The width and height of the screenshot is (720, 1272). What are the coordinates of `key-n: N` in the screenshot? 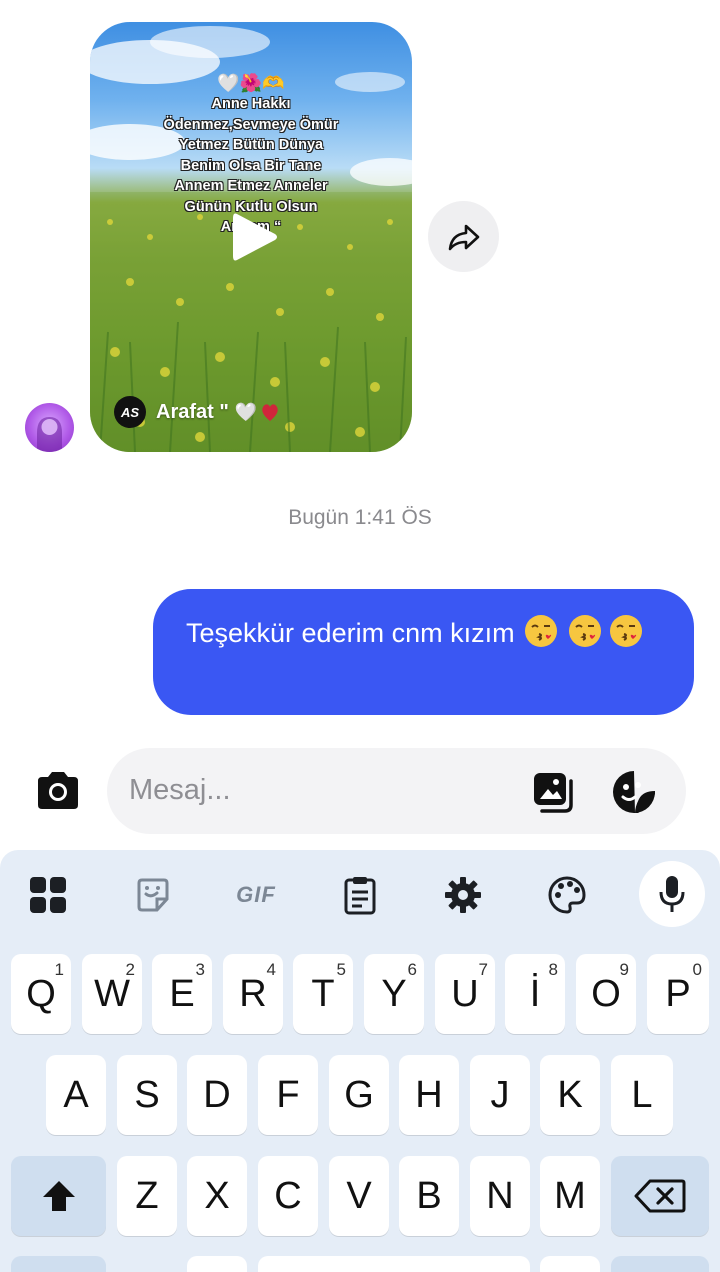 It's located at (500, 1196).